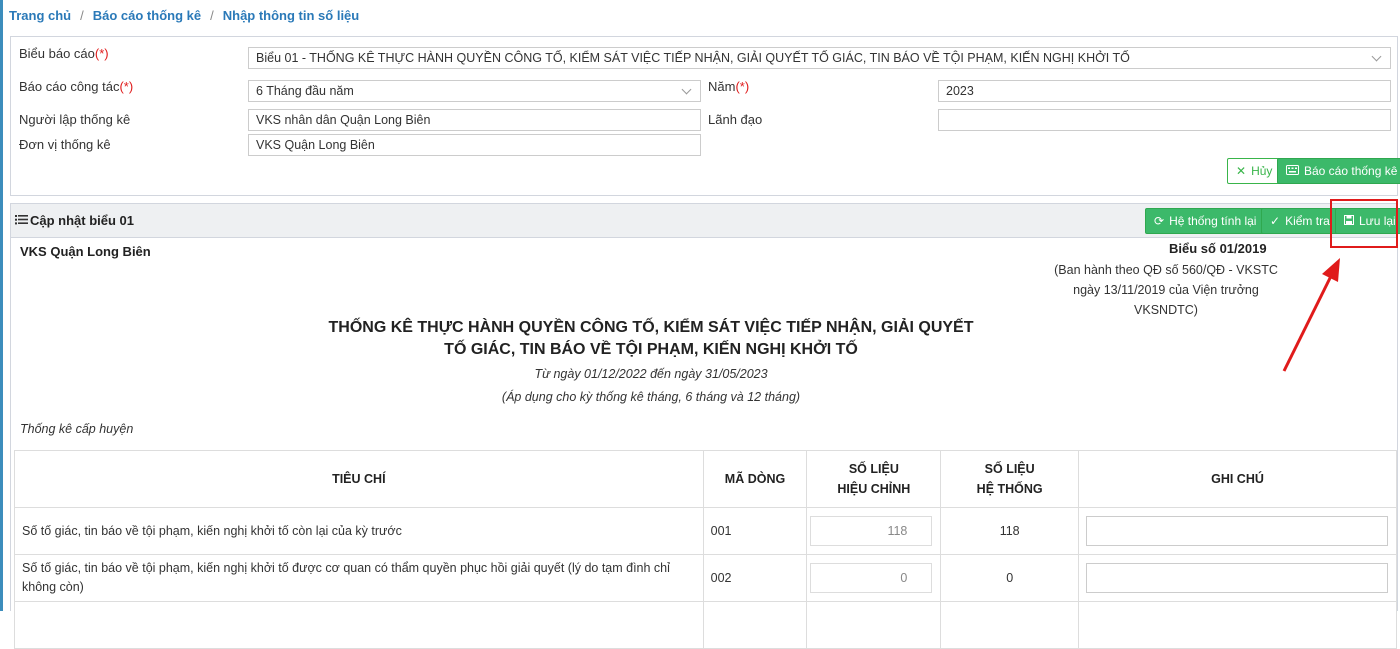 The width and height of the screenshot is (1400, 649). Describe the element at coordinates (1159, 221) in the screenshot. I see `refresh-icon: ⟳` at that location.